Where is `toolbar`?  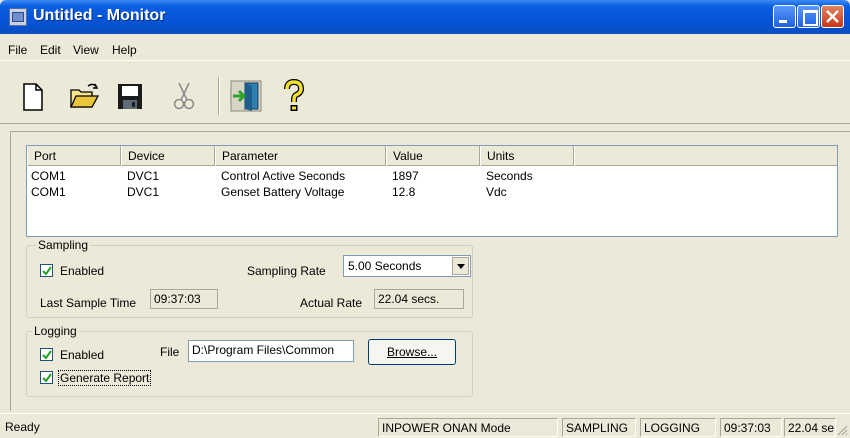 toolbar is located at coordinates (425, 92).